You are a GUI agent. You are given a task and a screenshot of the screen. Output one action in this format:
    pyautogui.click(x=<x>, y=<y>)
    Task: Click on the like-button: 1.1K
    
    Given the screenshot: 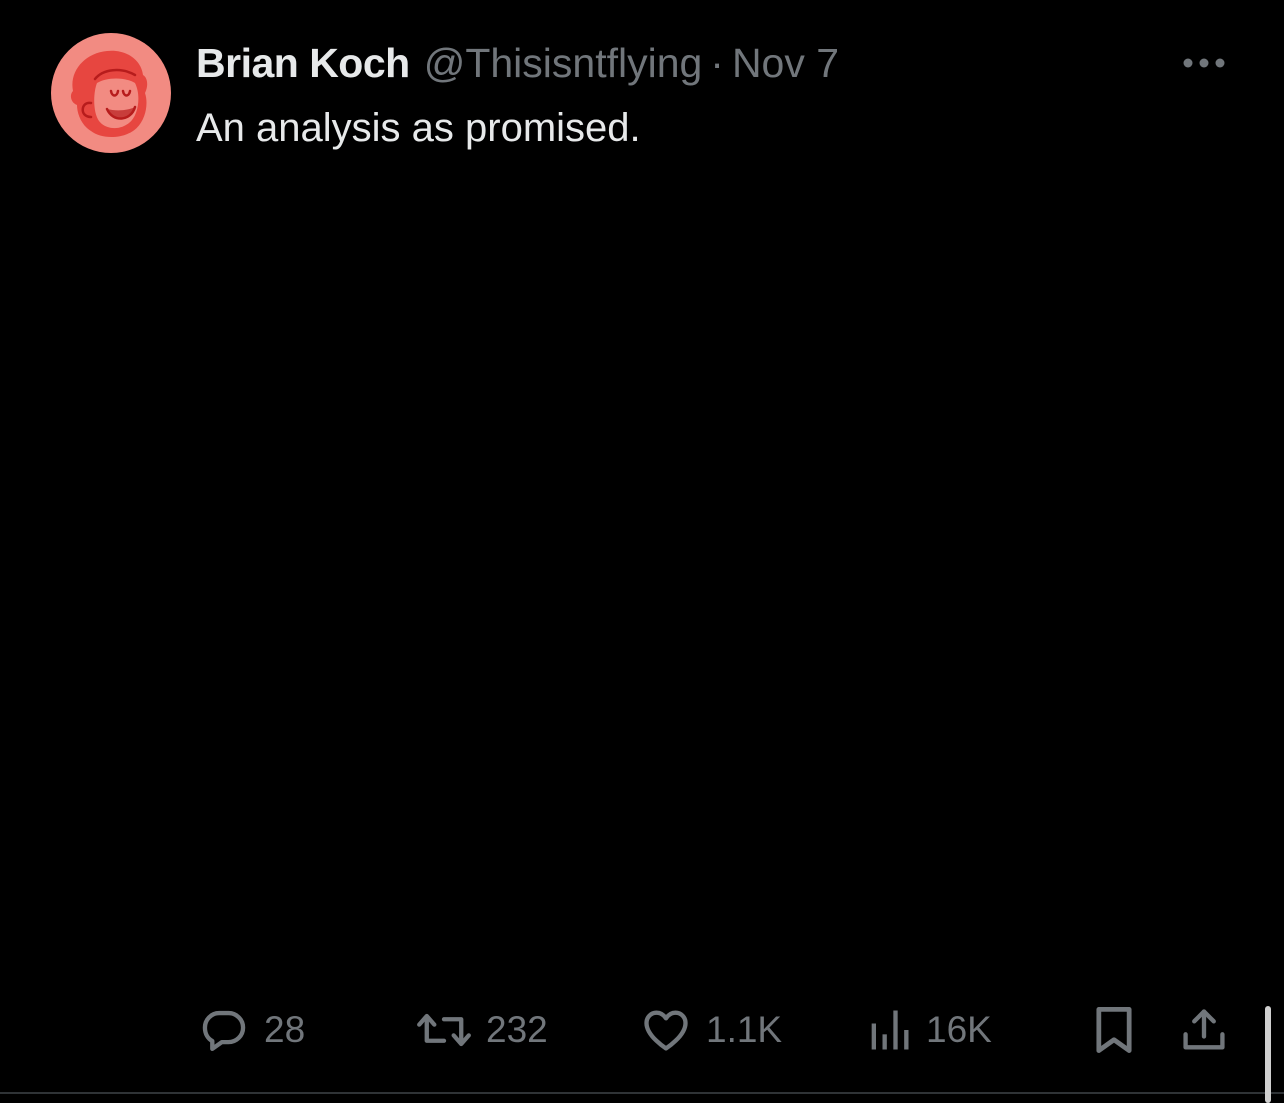 What is the action you would take?
    pyautogui.click(x=711, y=1030)
    